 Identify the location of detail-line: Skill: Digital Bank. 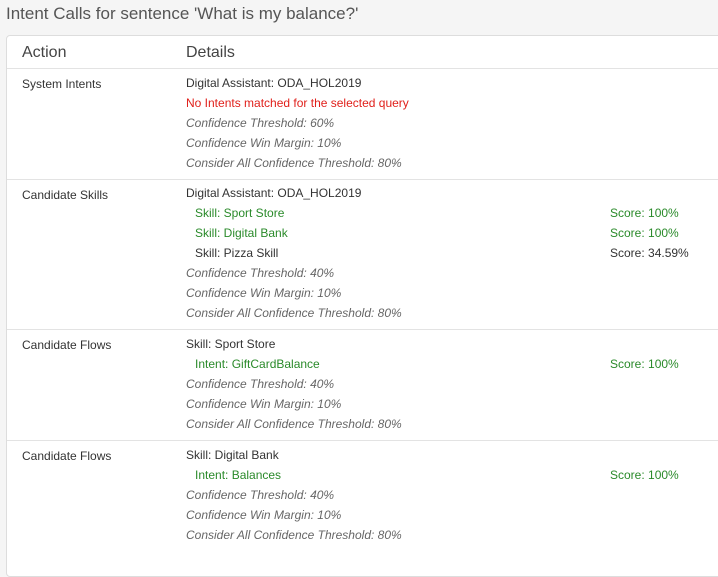
(232, 455).